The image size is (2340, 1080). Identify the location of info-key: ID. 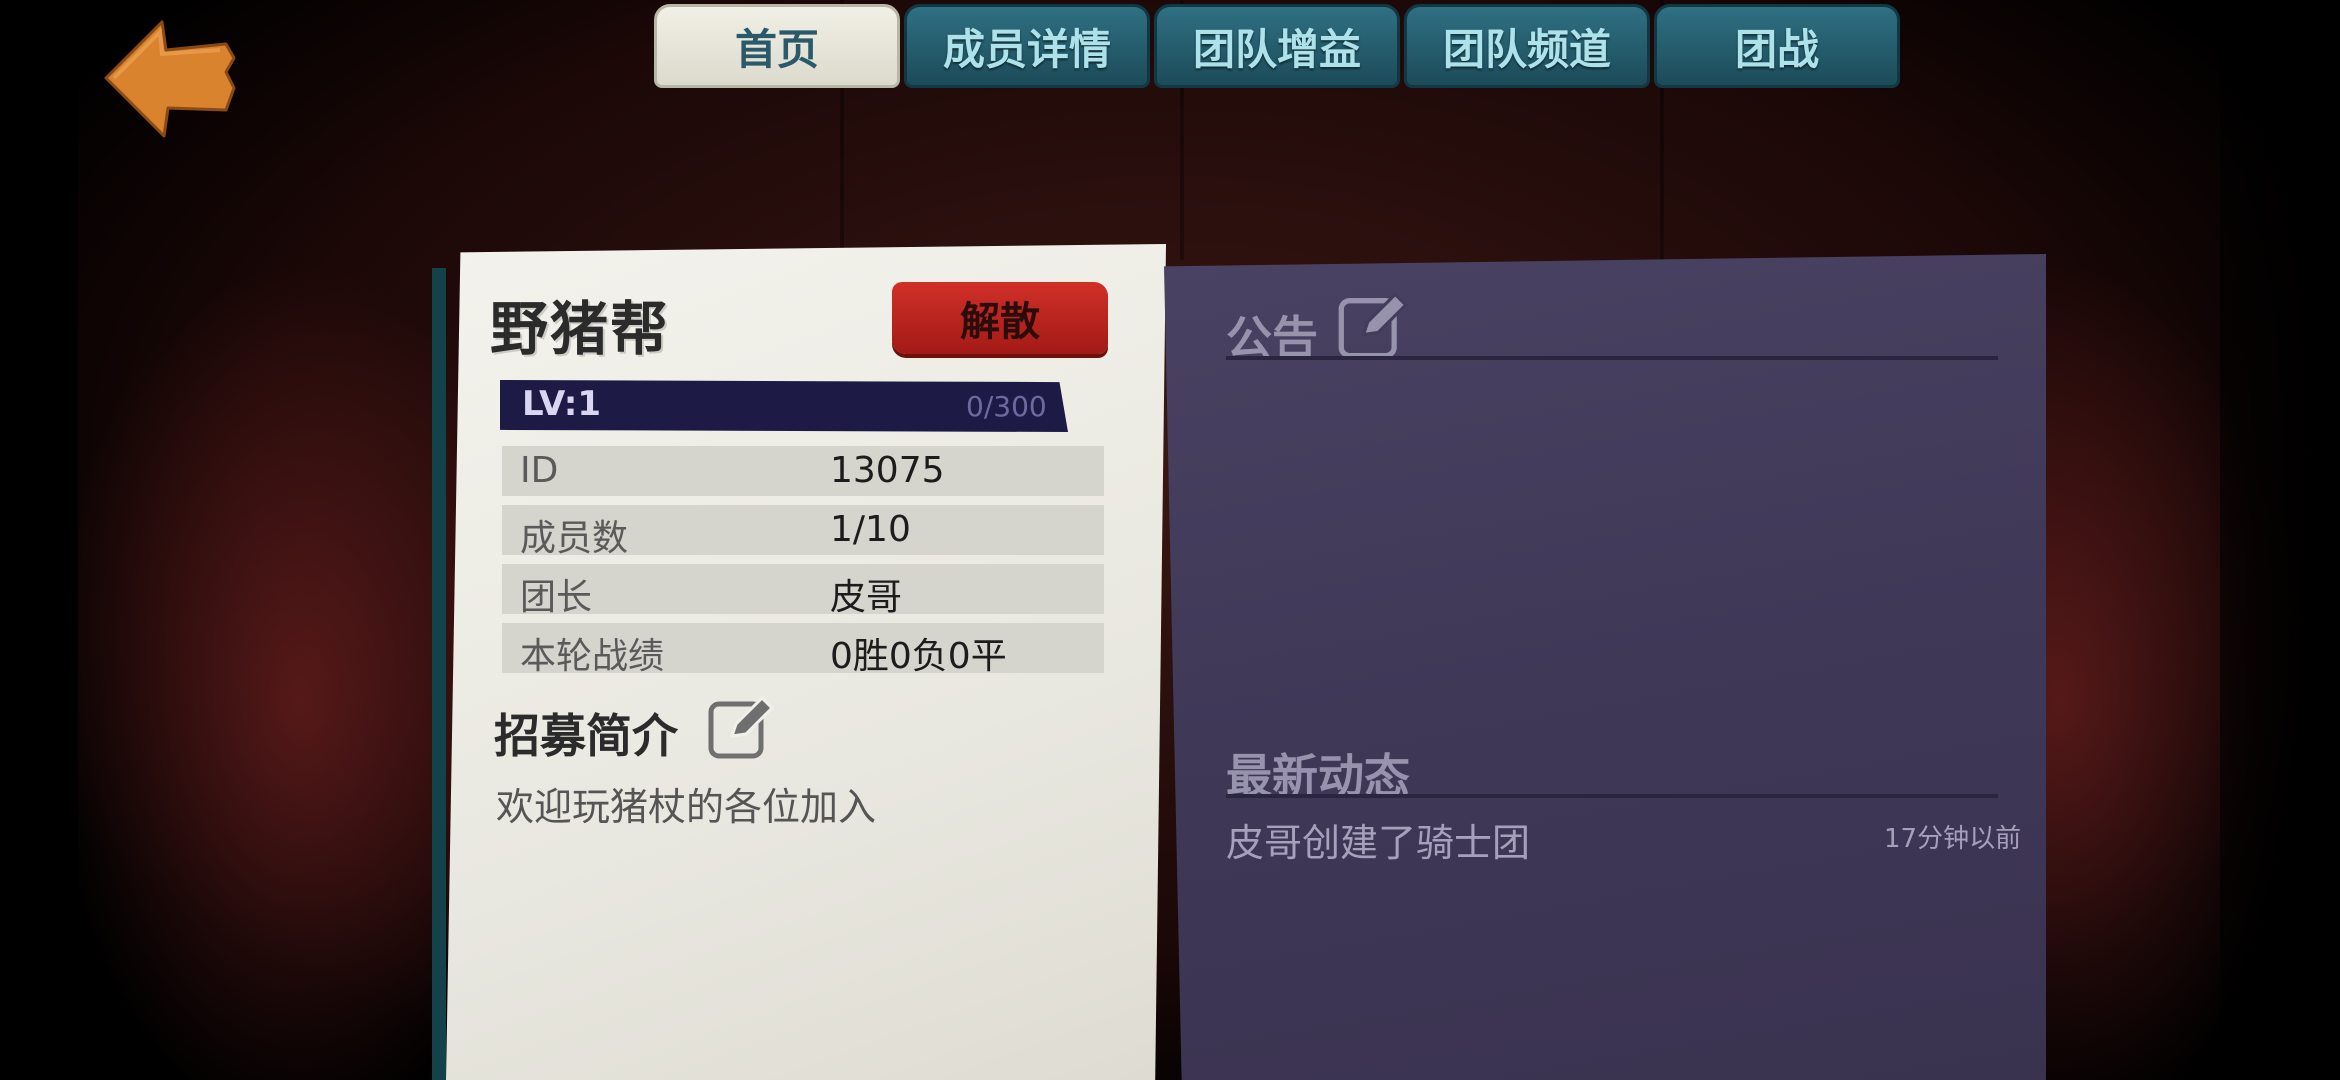
(539, 470).